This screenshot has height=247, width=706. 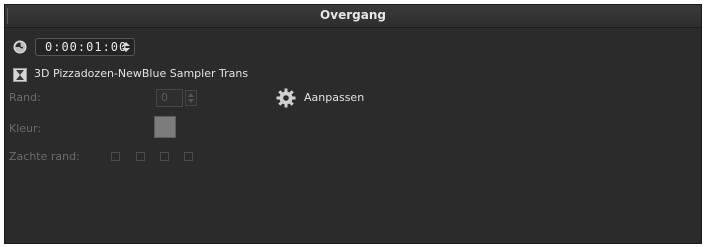 What do you see at coordinates (25, 128) in the screenshot?
I see `color-label: Kleur:` at bounding box center [25, 128].